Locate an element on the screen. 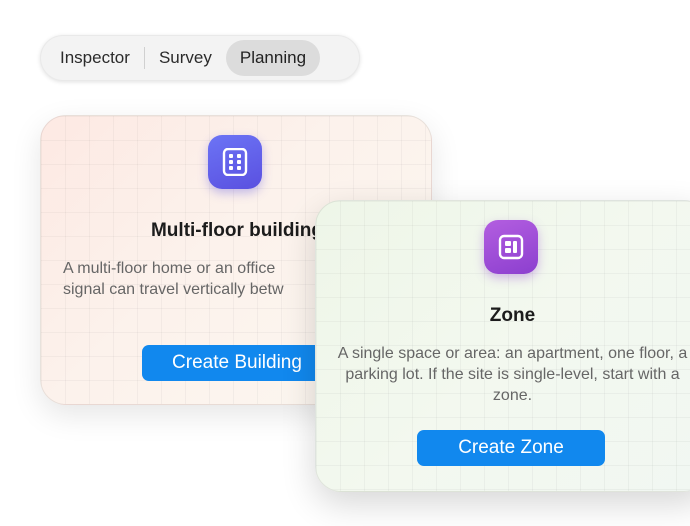 Image resolution: width=690 pixels, height=526 pixels. create-building-button: Create Building is located at coordinates (237, 363).